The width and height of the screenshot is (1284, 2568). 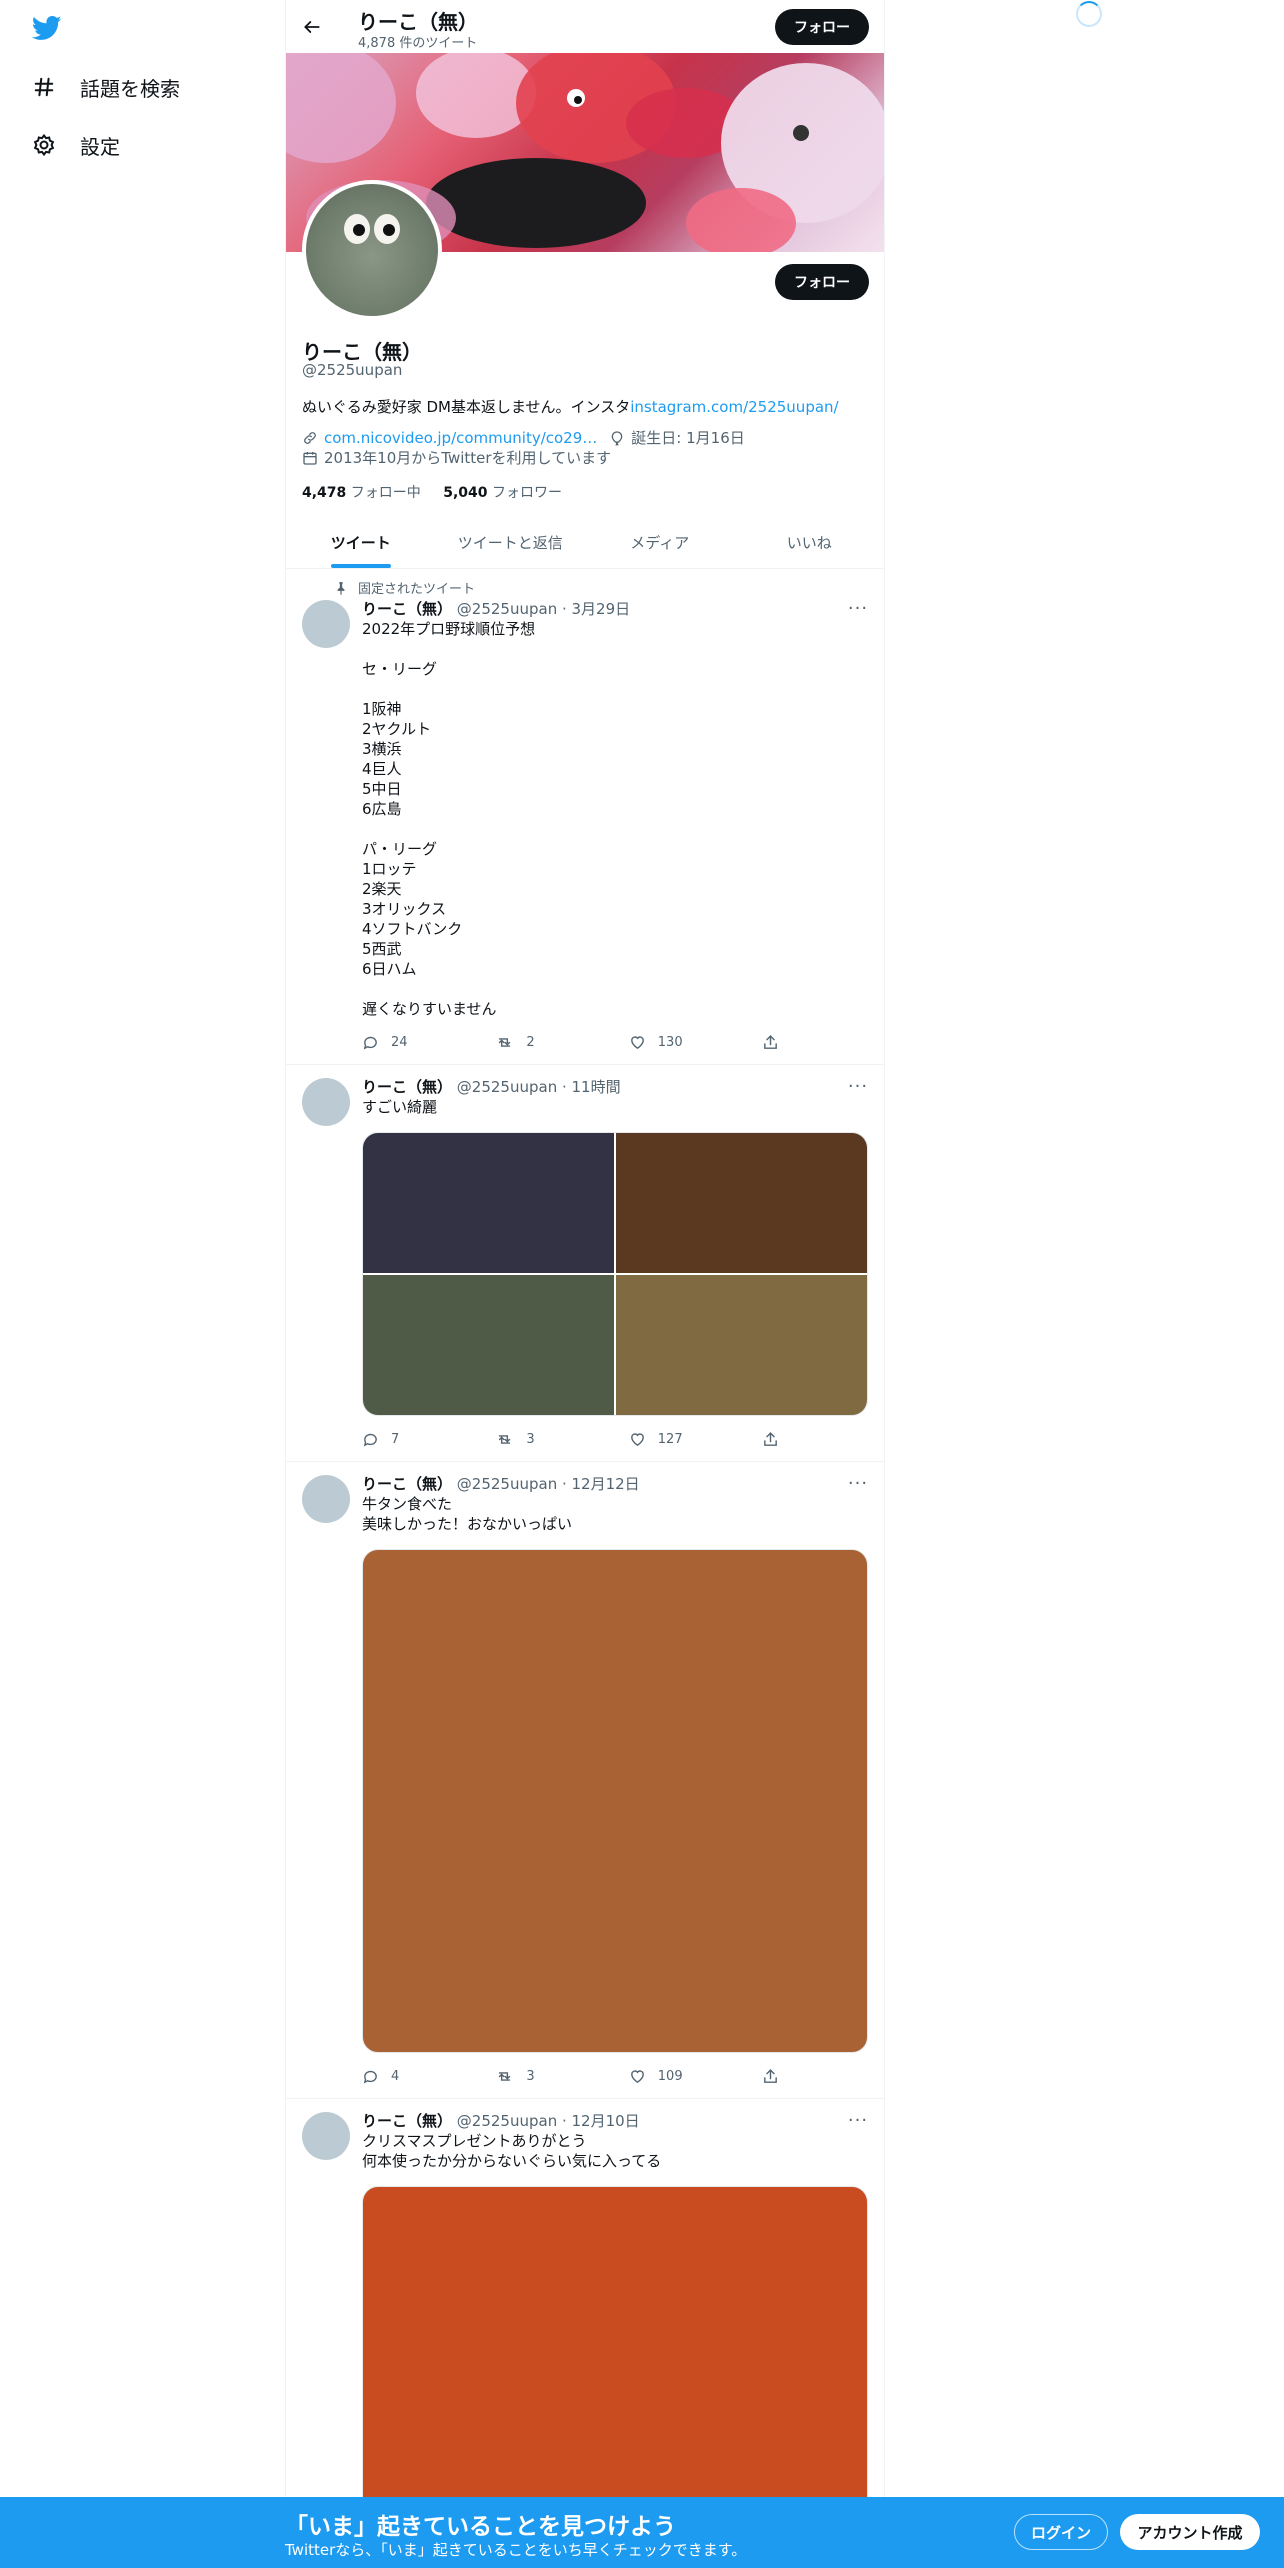 What do you see at coordinates (822, 282) in the screenshot?
I see `profile-follow-button: フォロー` at bounding box center [822, 282].